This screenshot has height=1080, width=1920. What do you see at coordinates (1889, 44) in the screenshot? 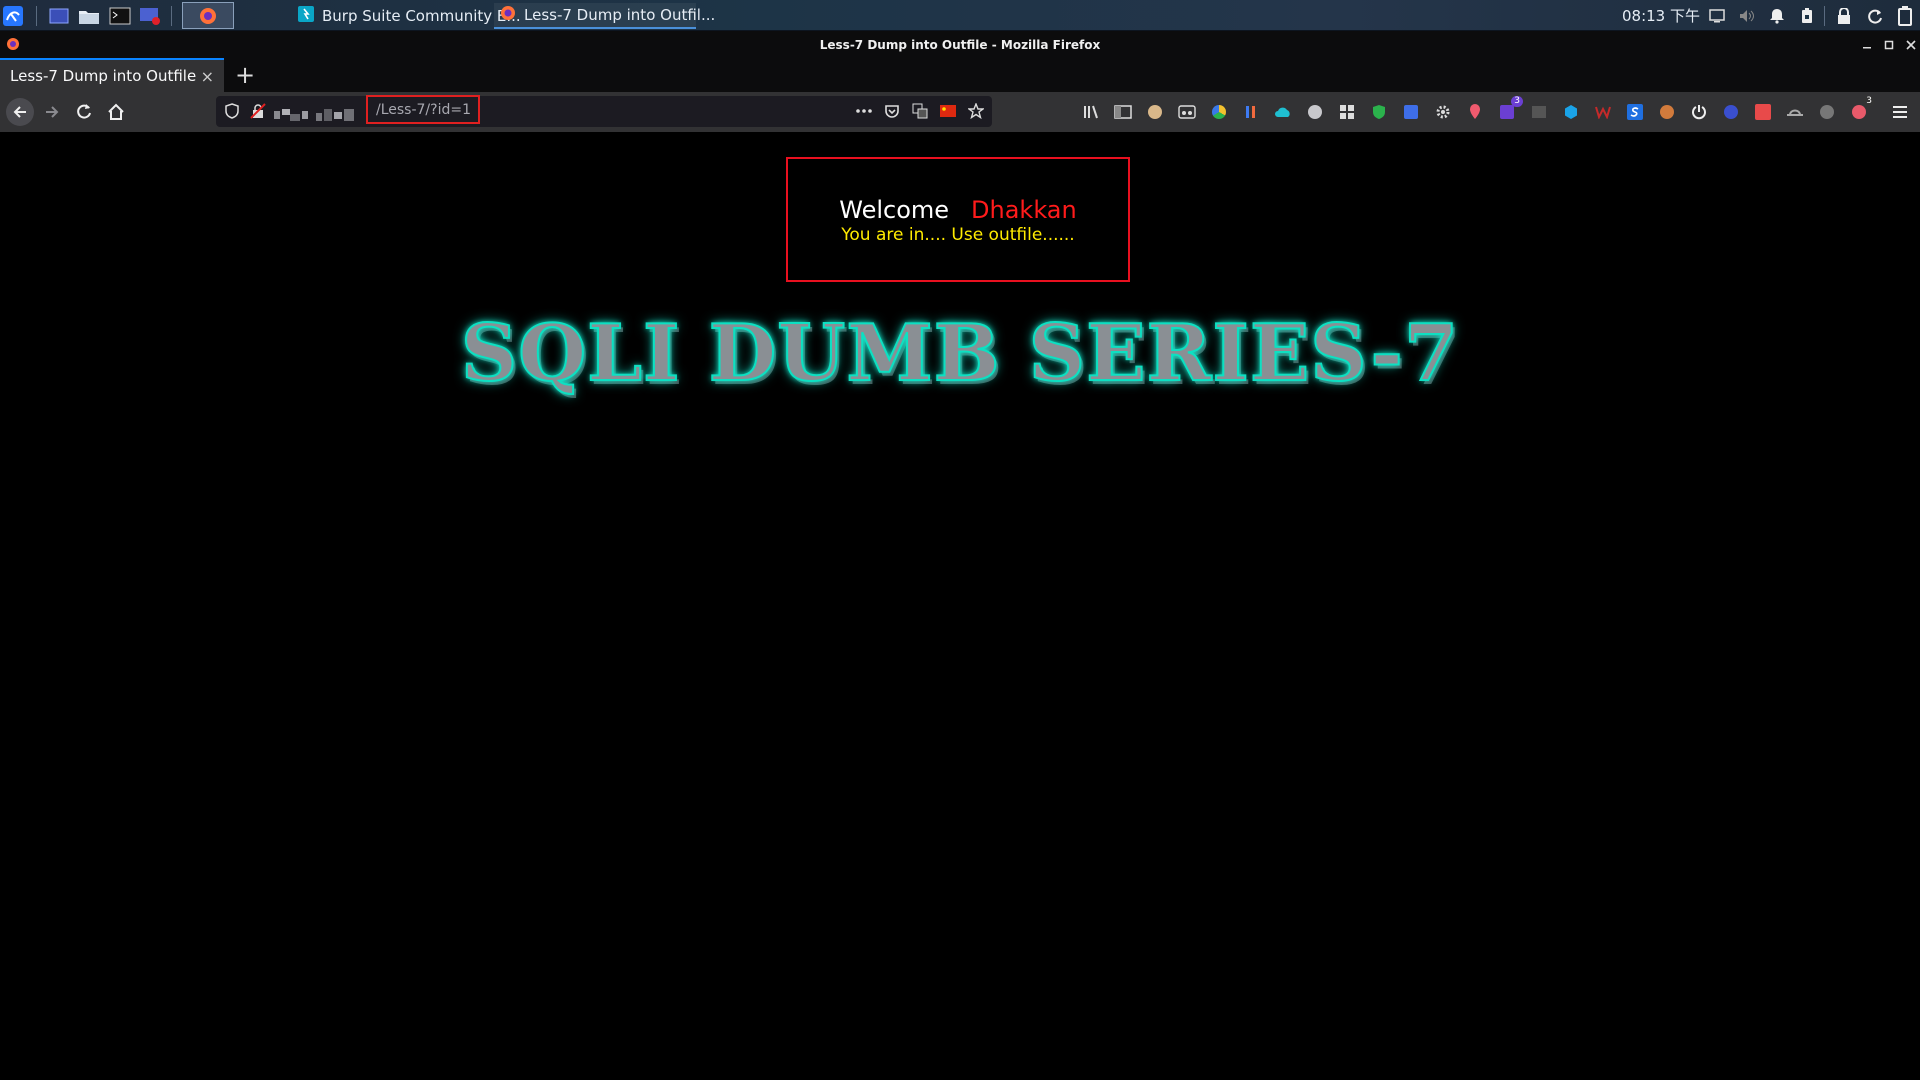
I see `maximize-button` at bounding box center [1889, 44].